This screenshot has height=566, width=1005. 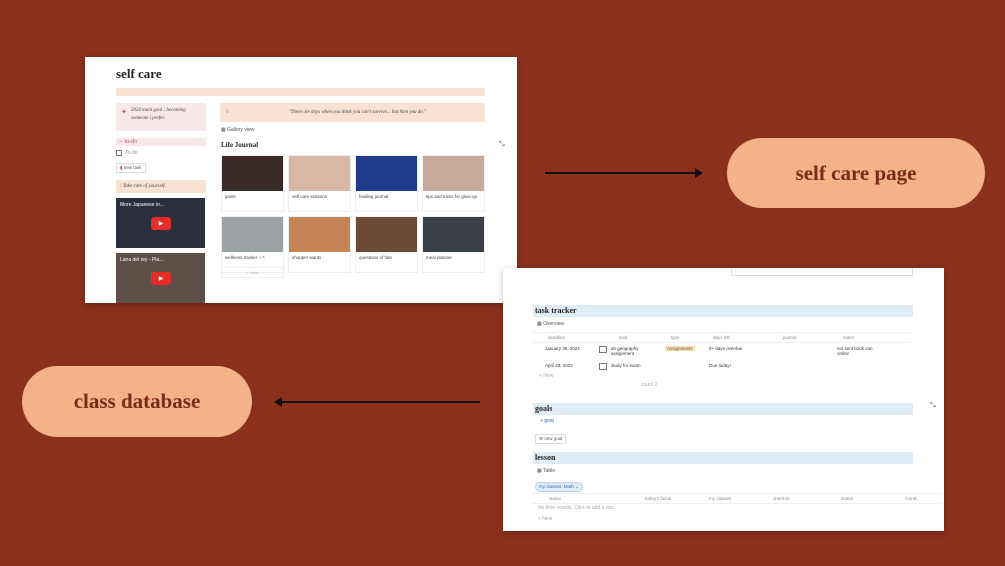 I want to click on goals-heading: goals, so click(x=723, y=409).